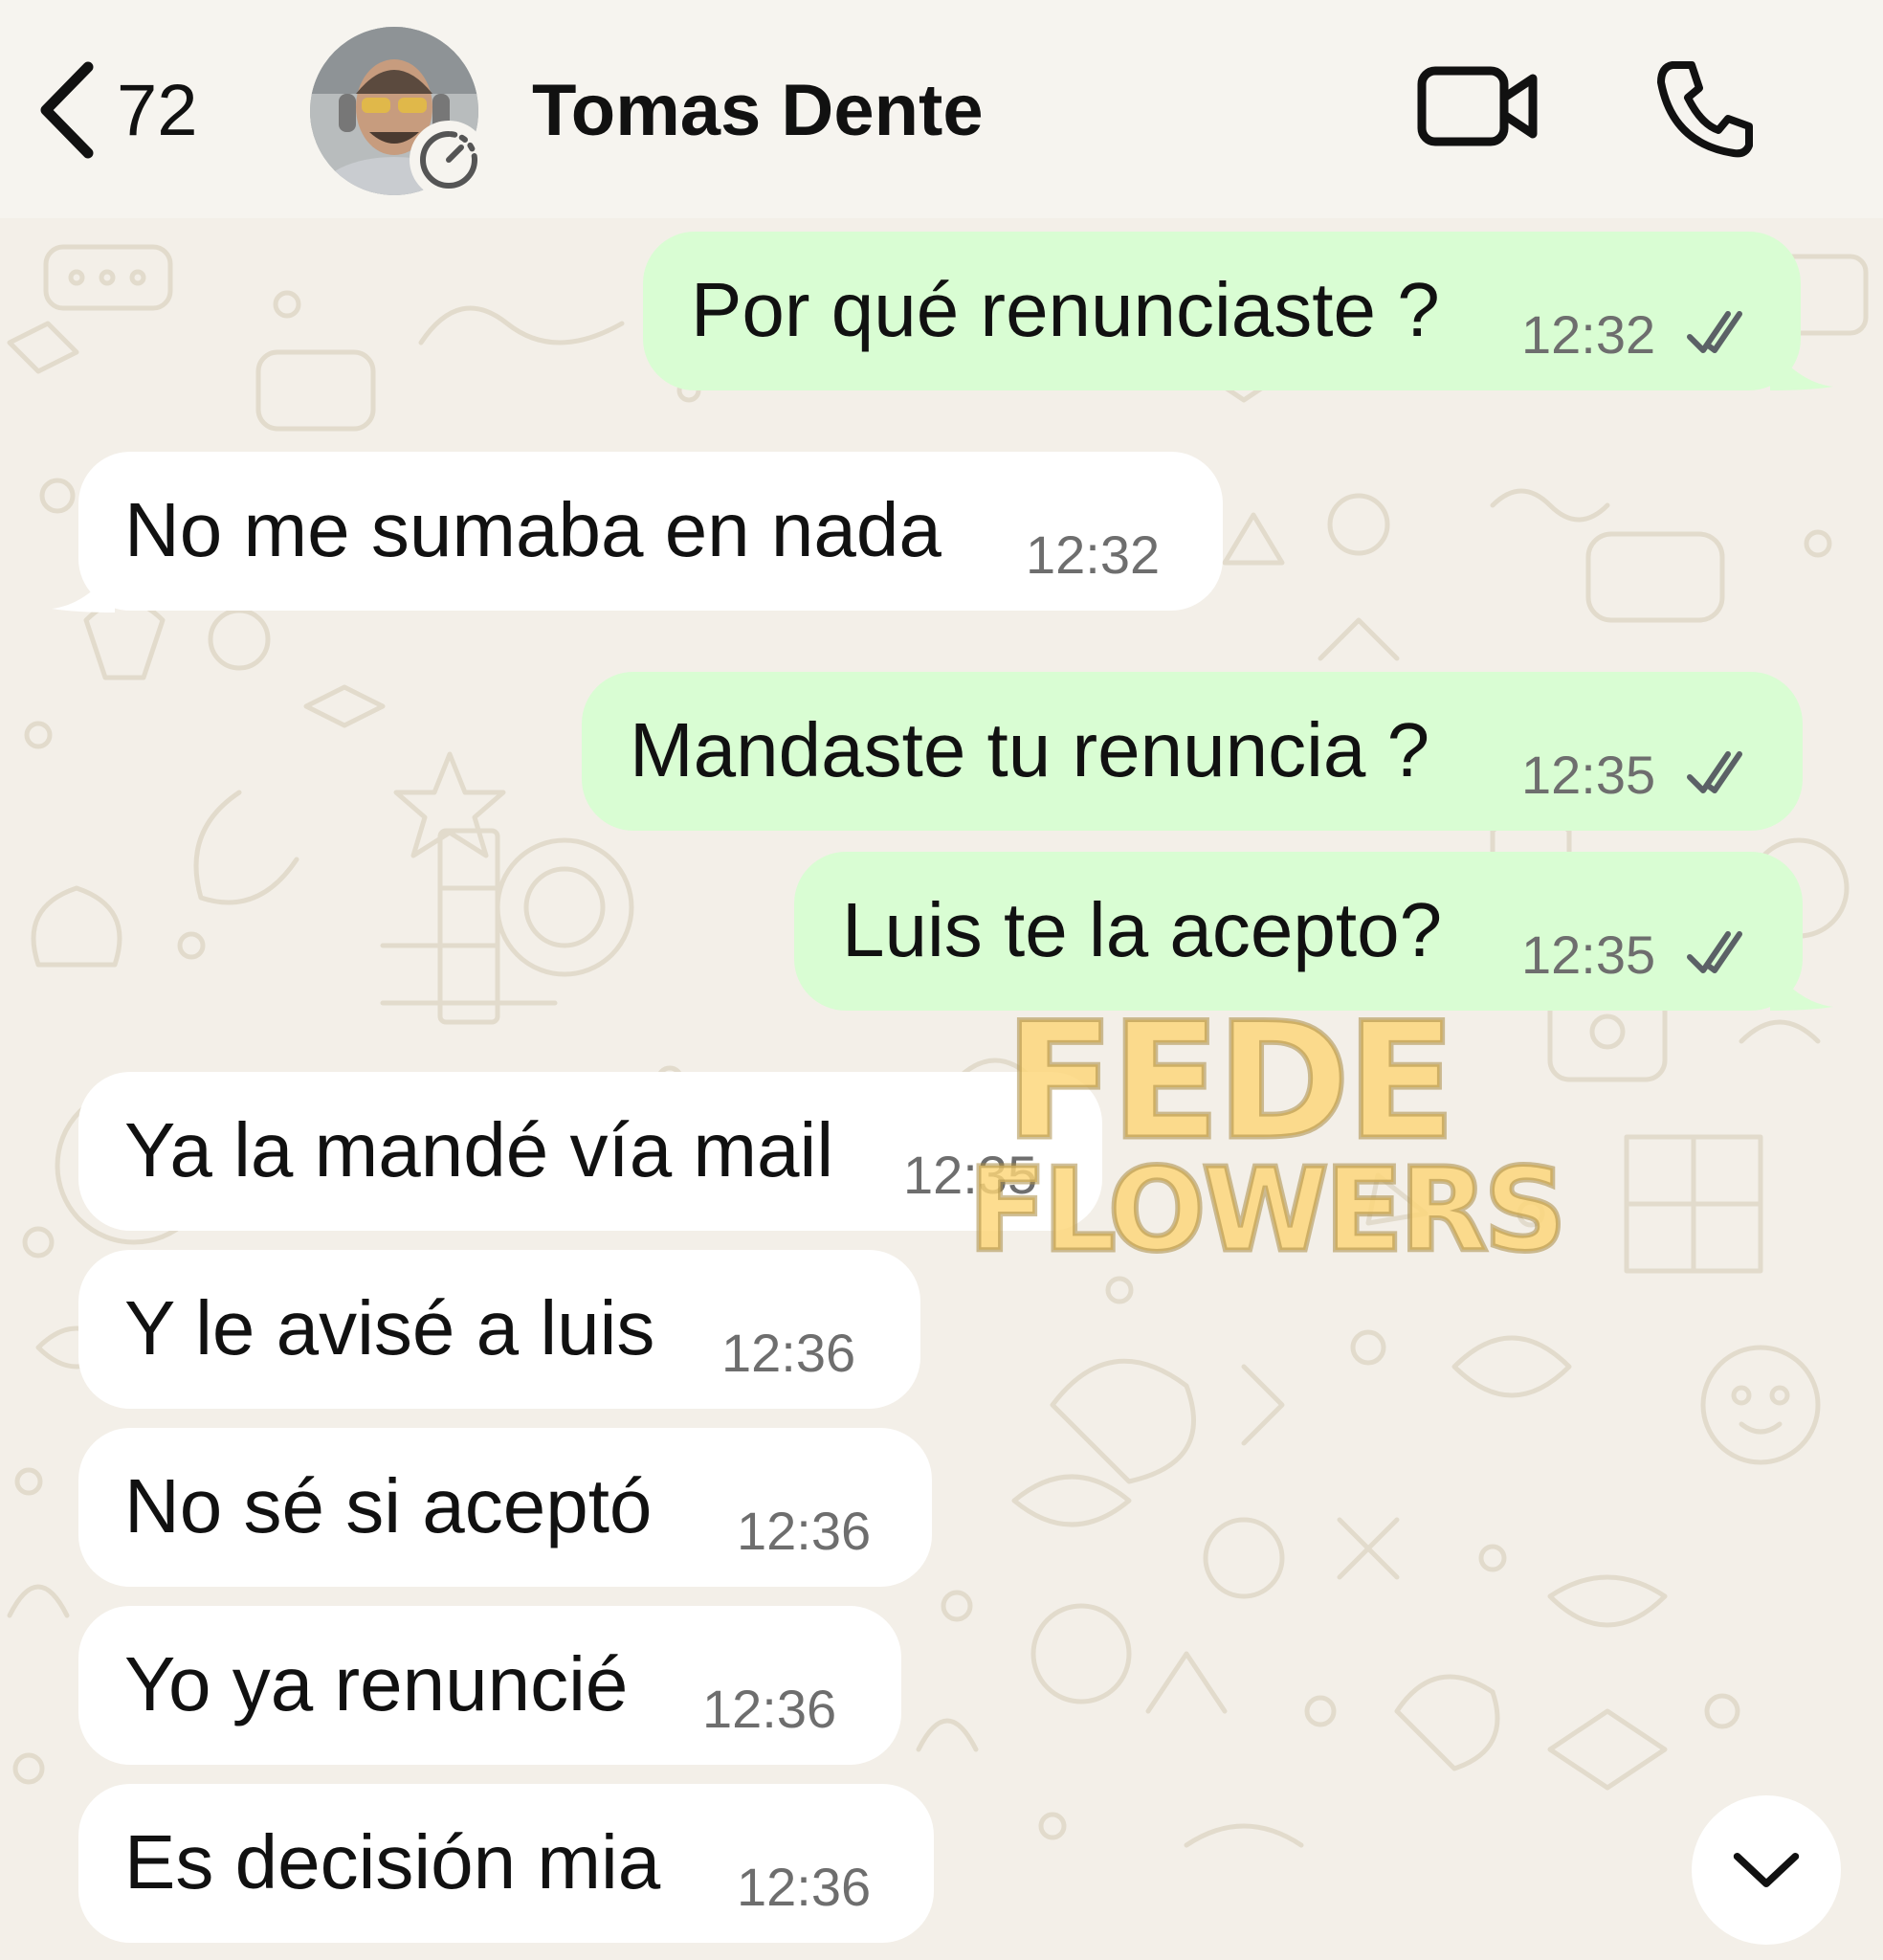  I want to click on message-bubble-incoming: Yo ya renuncié 12:36, so click(489, 1686).